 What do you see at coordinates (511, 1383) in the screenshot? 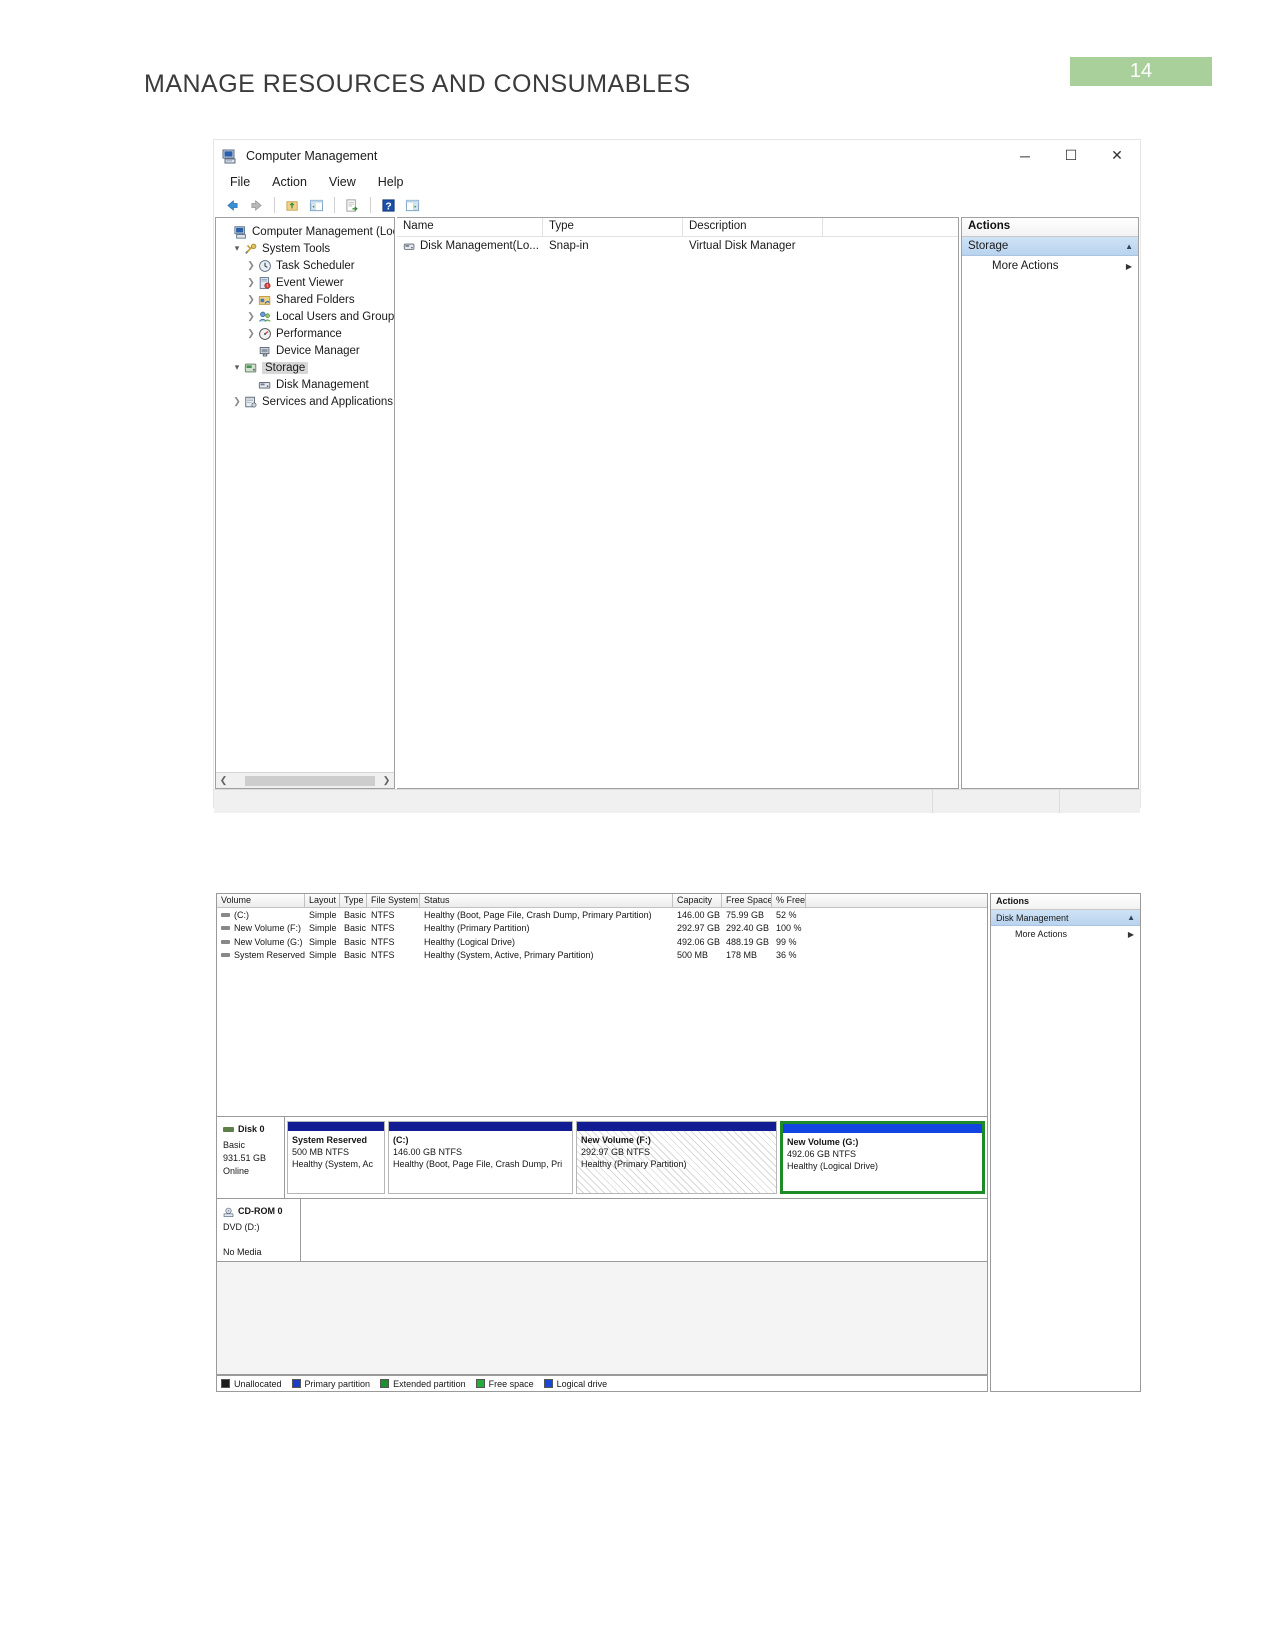
I see `legend-label: Free space` at bounding box center [511, 1383].